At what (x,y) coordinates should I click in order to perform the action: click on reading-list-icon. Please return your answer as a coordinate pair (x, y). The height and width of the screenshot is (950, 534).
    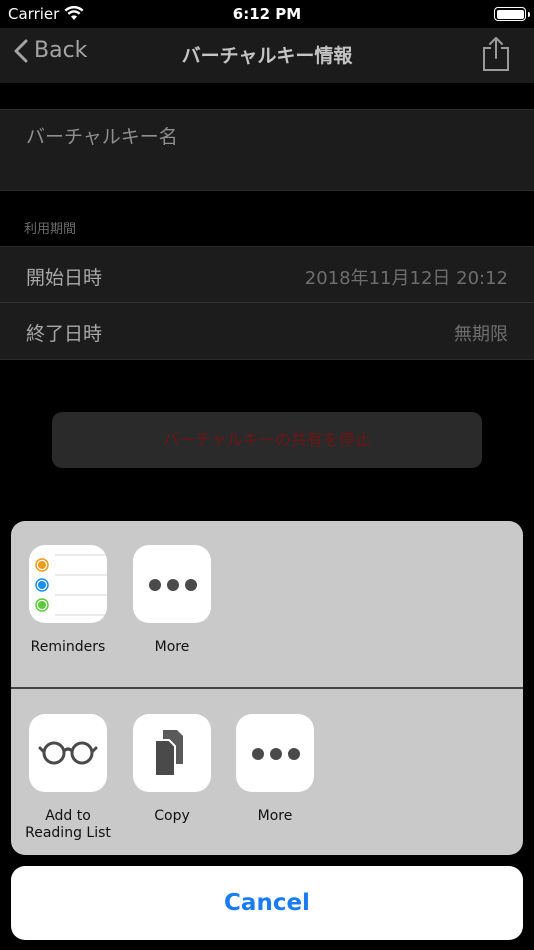
    Looking at the image, I should click on (68, 753).